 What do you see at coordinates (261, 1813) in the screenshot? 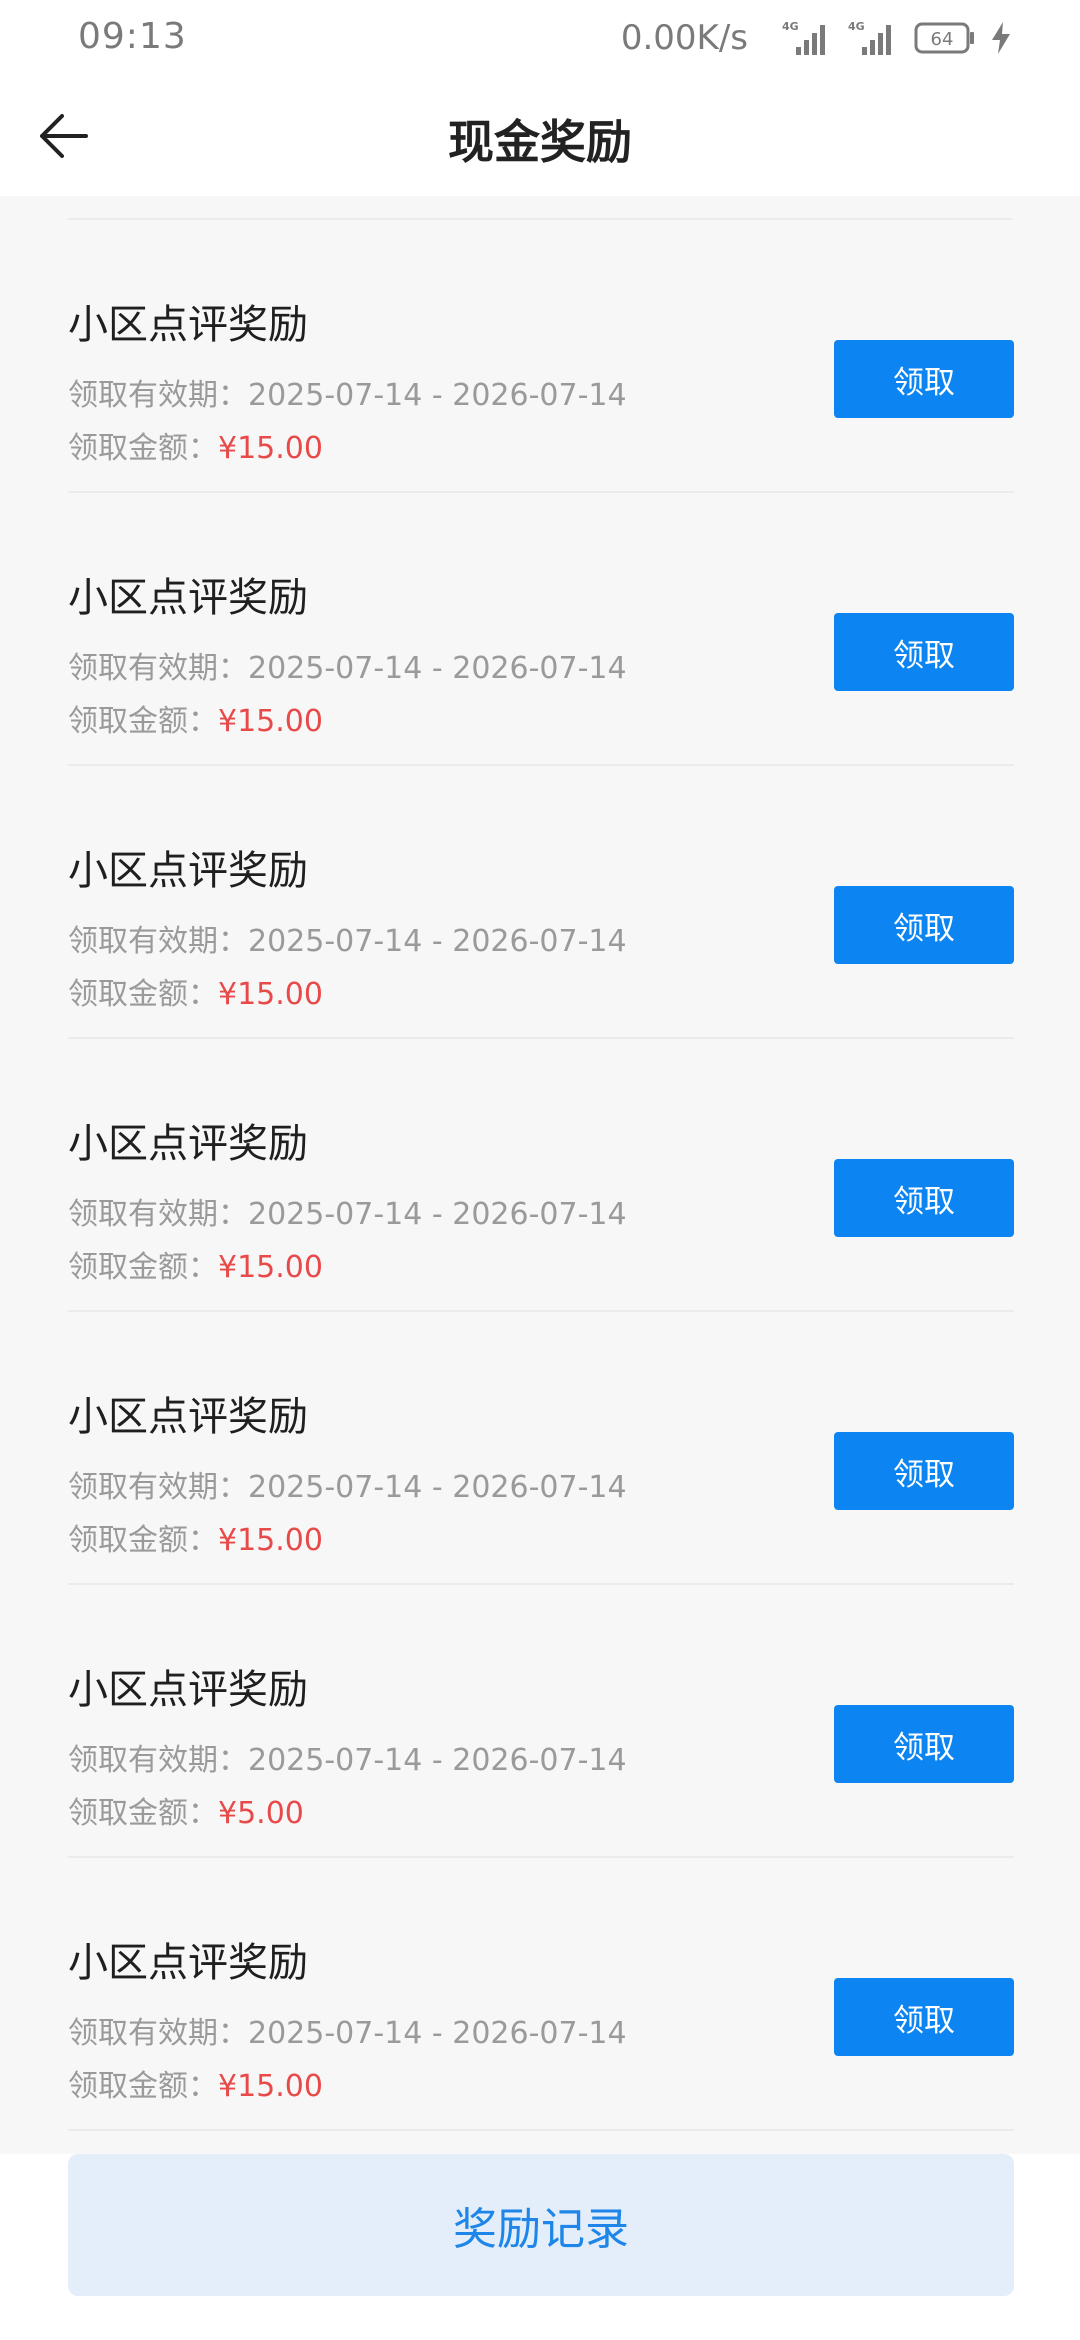
I see `amount-value: ¥5.00` at bounding box center [261, 1813].